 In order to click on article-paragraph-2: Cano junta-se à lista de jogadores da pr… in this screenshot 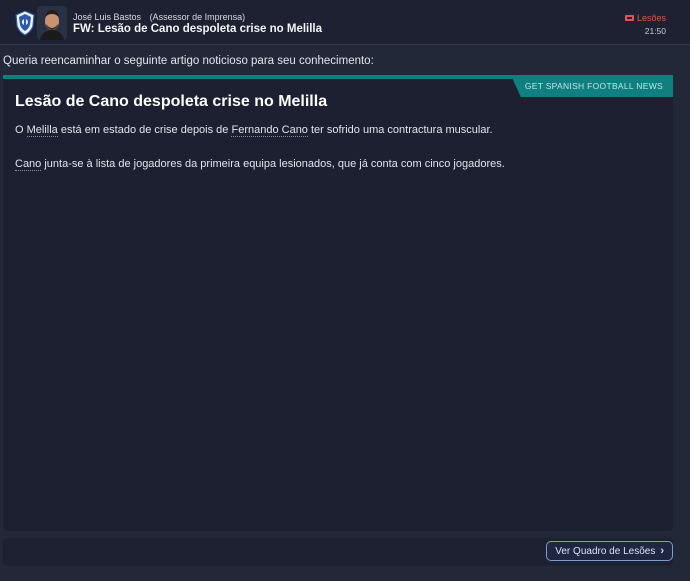, I will do `click(260, 164)`.